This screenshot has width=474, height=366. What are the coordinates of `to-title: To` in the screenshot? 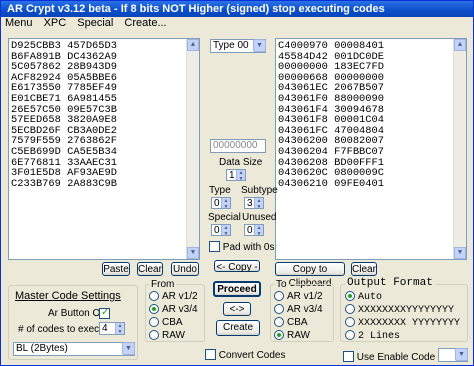 It's located at (281, 284).